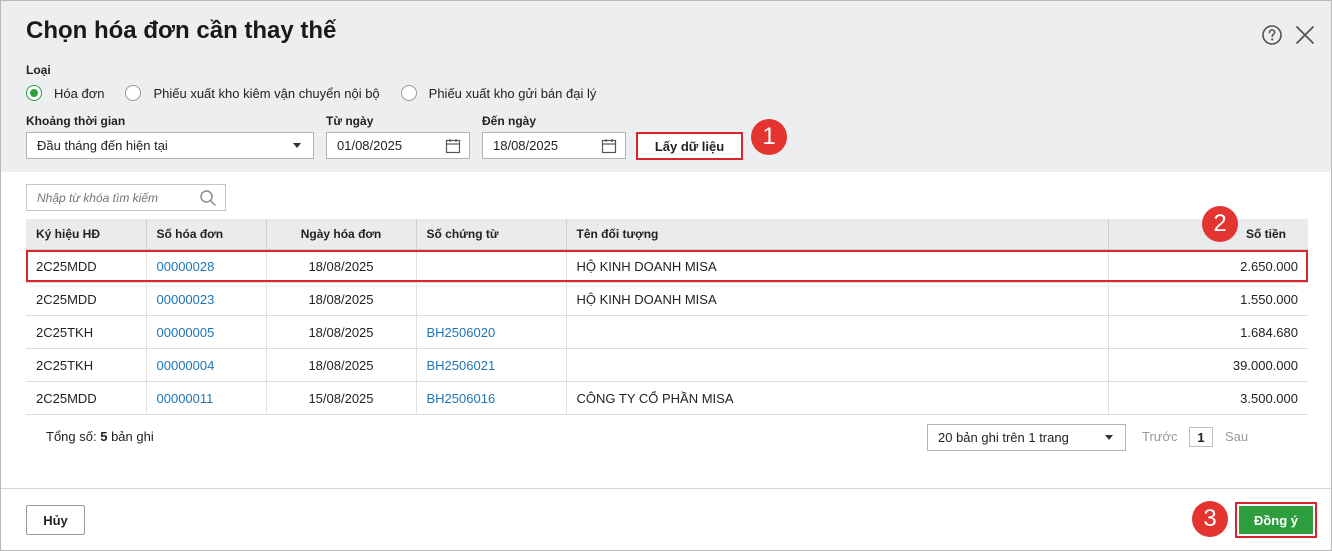  Describe the element at coordinates (509, 121) in the screenshot. I see `to-date-label: Đến ngày` at that location.